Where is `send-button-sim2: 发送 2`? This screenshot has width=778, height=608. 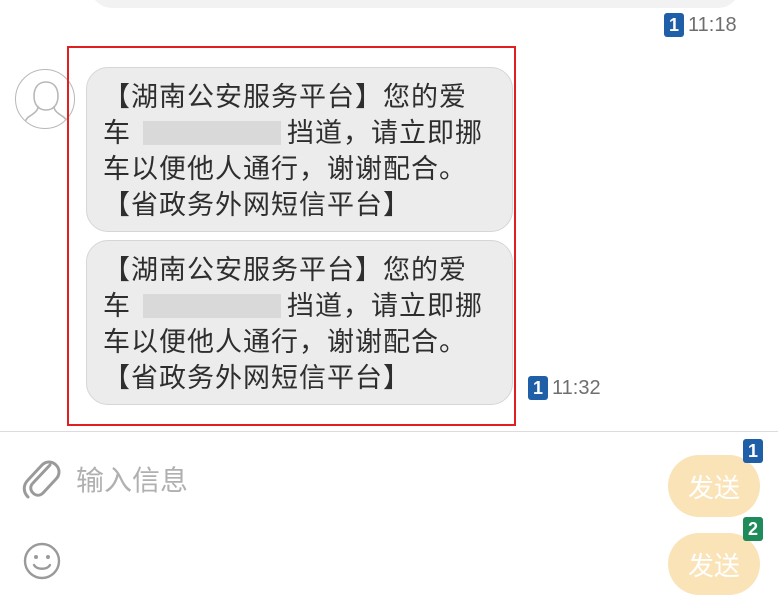 send-button-sim2: 发送 2 is located at coordinates (715, 556).